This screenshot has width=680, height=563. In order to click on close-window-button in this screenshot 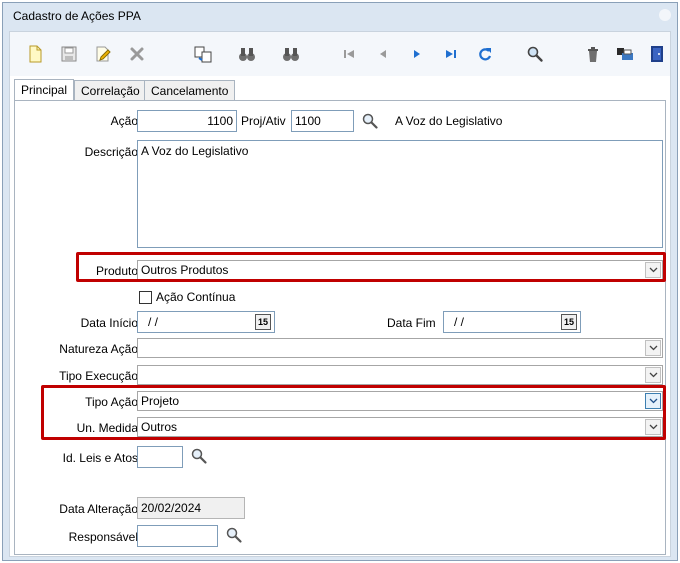, I will do `click(665, 15)`.